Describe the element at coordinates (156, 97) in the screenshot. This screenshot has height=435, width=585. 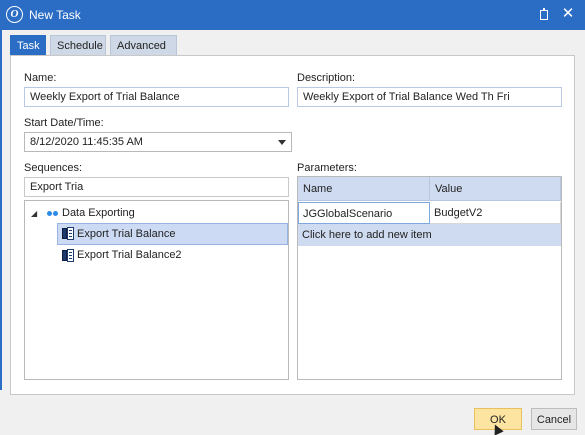
I see `name-field: Weekly Export of Trial Balance` at that location.